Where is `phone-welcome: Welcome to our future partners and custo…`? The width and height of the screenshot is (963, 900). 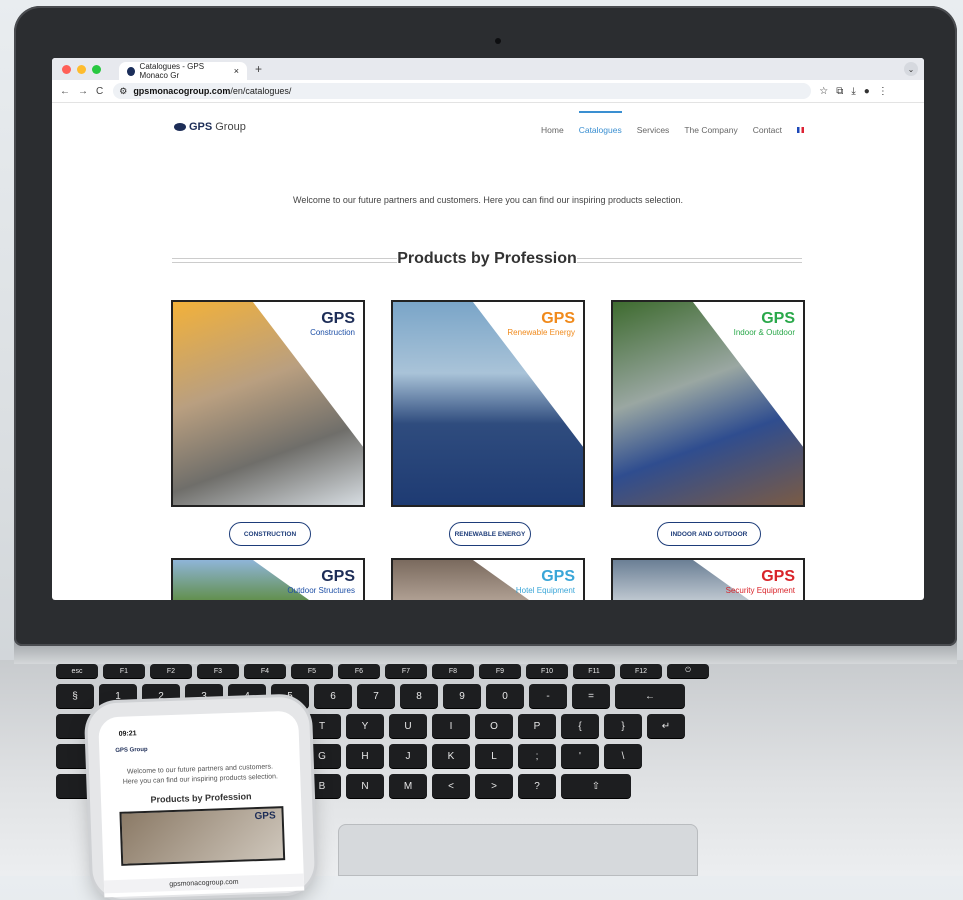 phone-welcome: Welcome to our future partners and custo… is located at coordinates (200, 774).